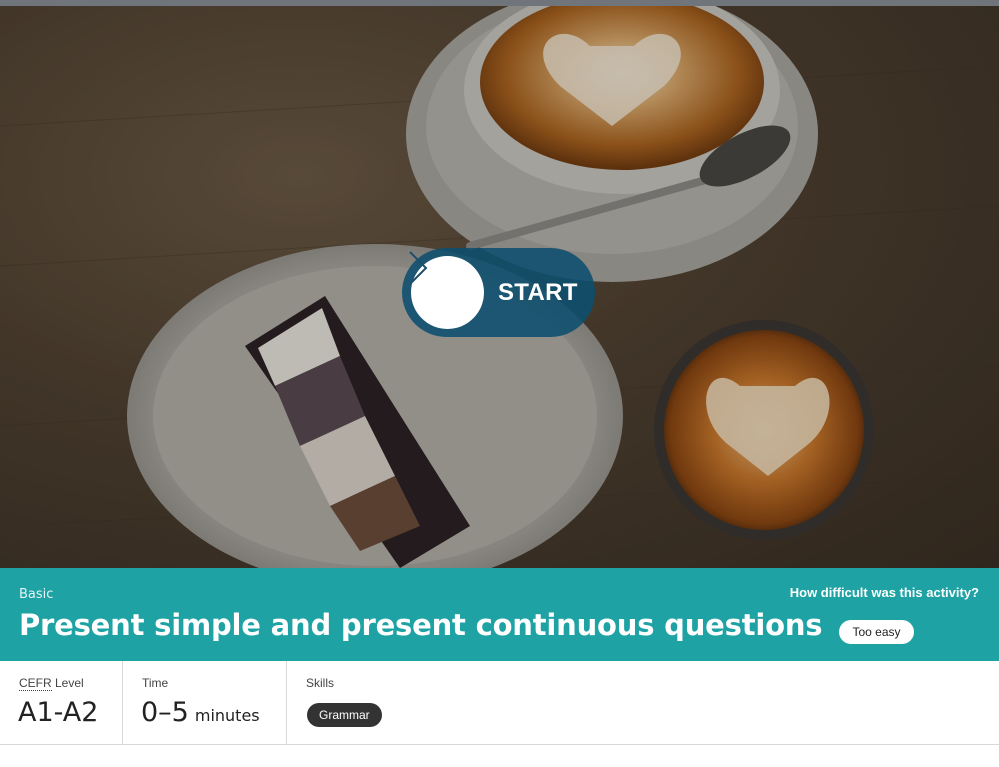  What do you see at coordinates (418, 268) in the screenshot?
I see `chevron-right-icon` at bounding box center [418, 268].